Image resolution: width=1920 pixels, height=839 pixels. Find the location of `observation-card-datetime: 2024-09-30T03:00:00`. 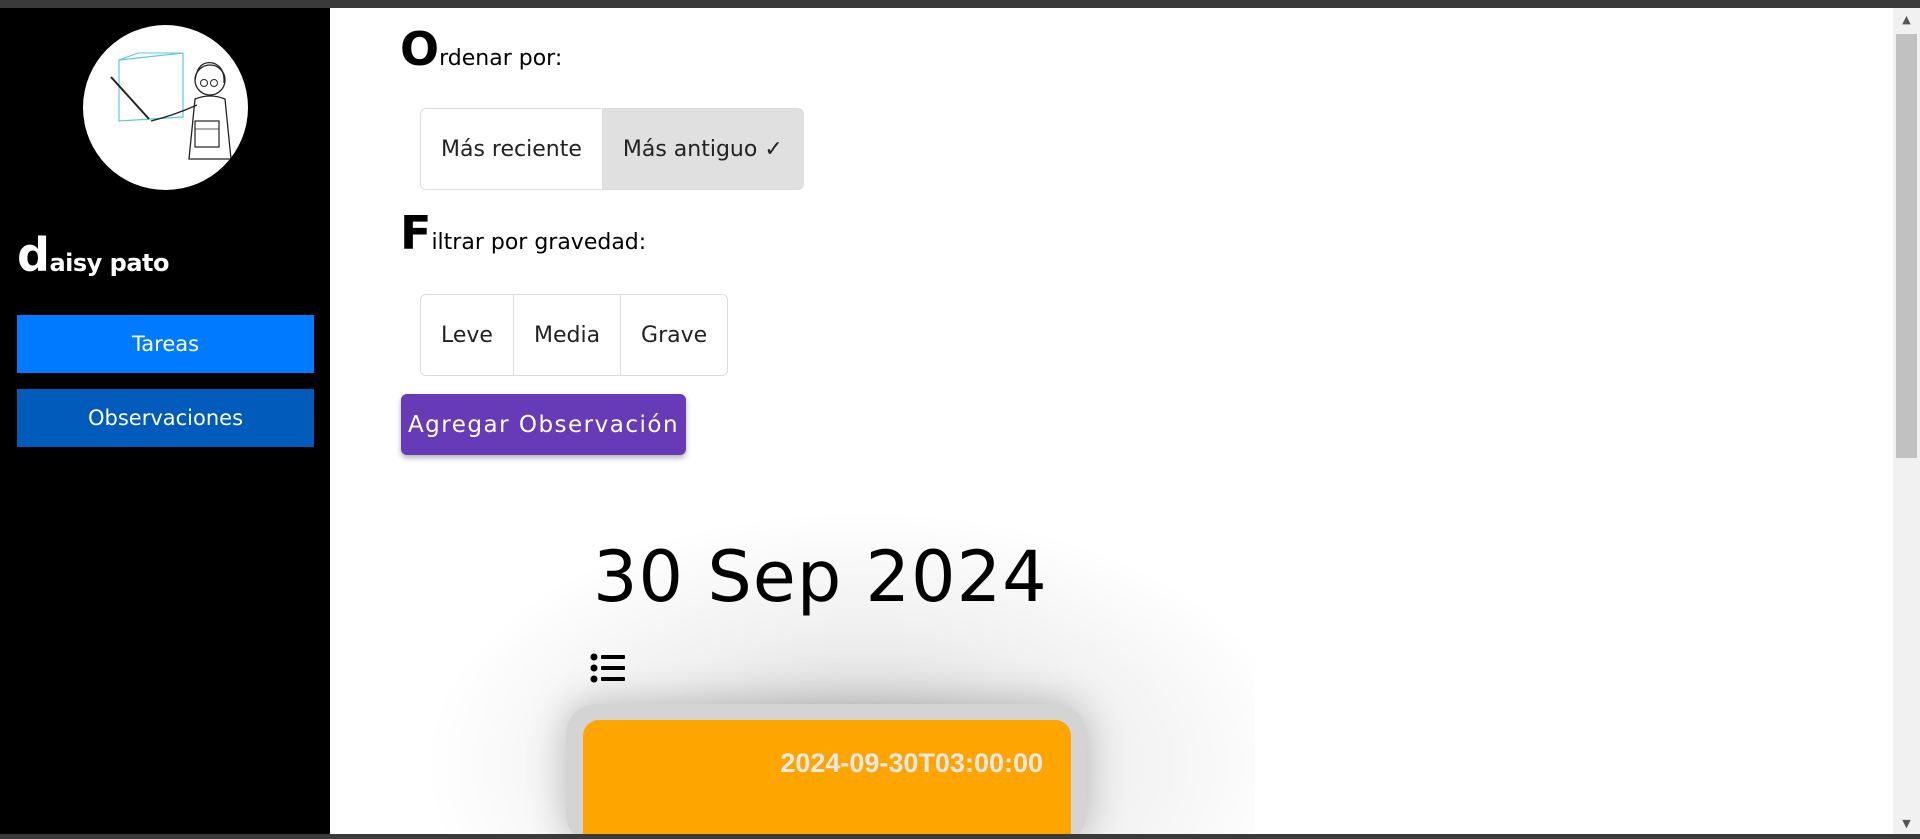

observation-card-datetime: 2024-09-30T03:00:00 is located at coordinates (911, 763).